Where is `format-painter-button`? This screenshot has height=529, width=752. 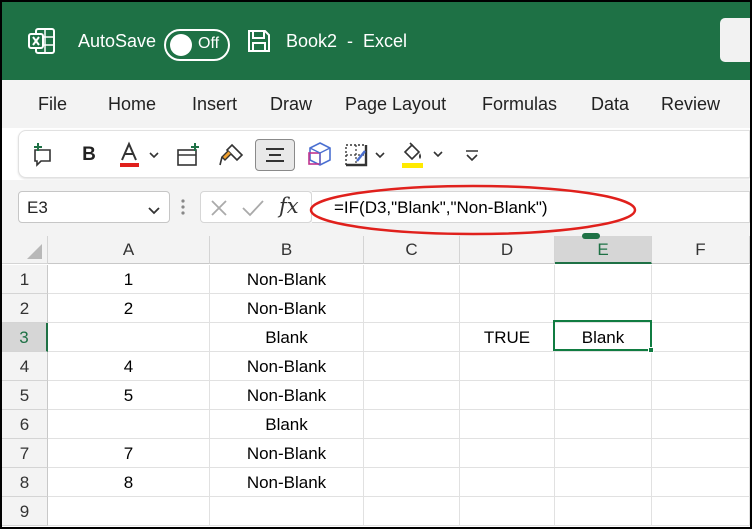 format-painter-button is located at coordinates (232, 155).